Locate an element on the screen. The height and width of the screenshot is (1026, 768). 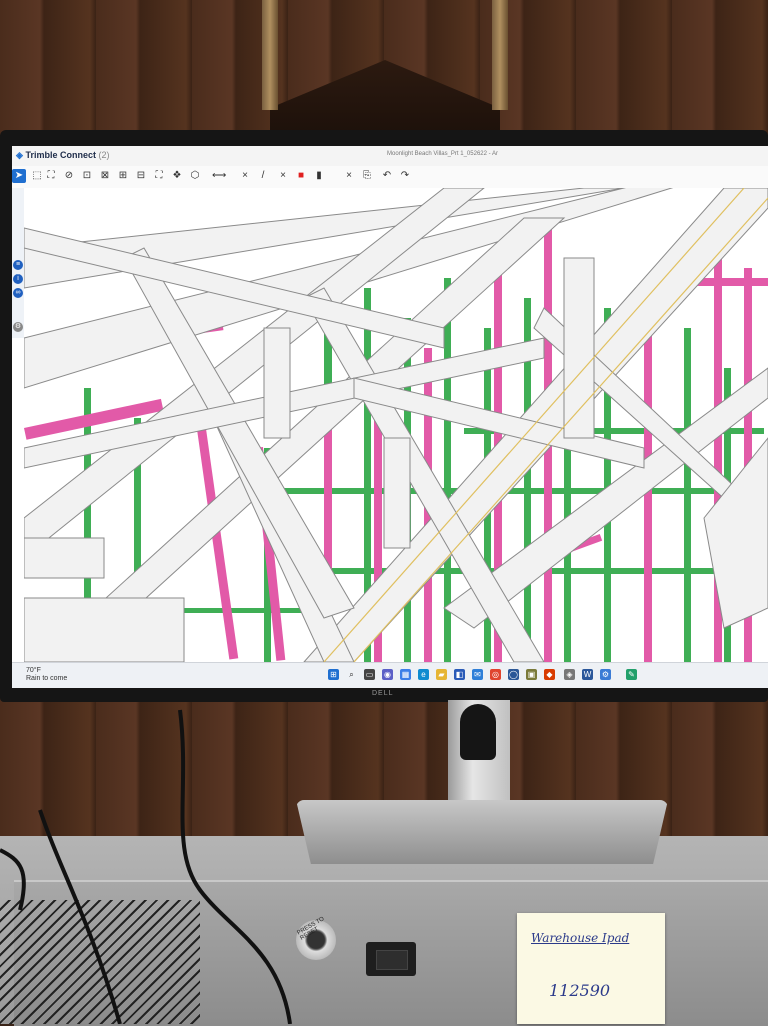
app-icon: ▣ is located at coordinates (531, 674).